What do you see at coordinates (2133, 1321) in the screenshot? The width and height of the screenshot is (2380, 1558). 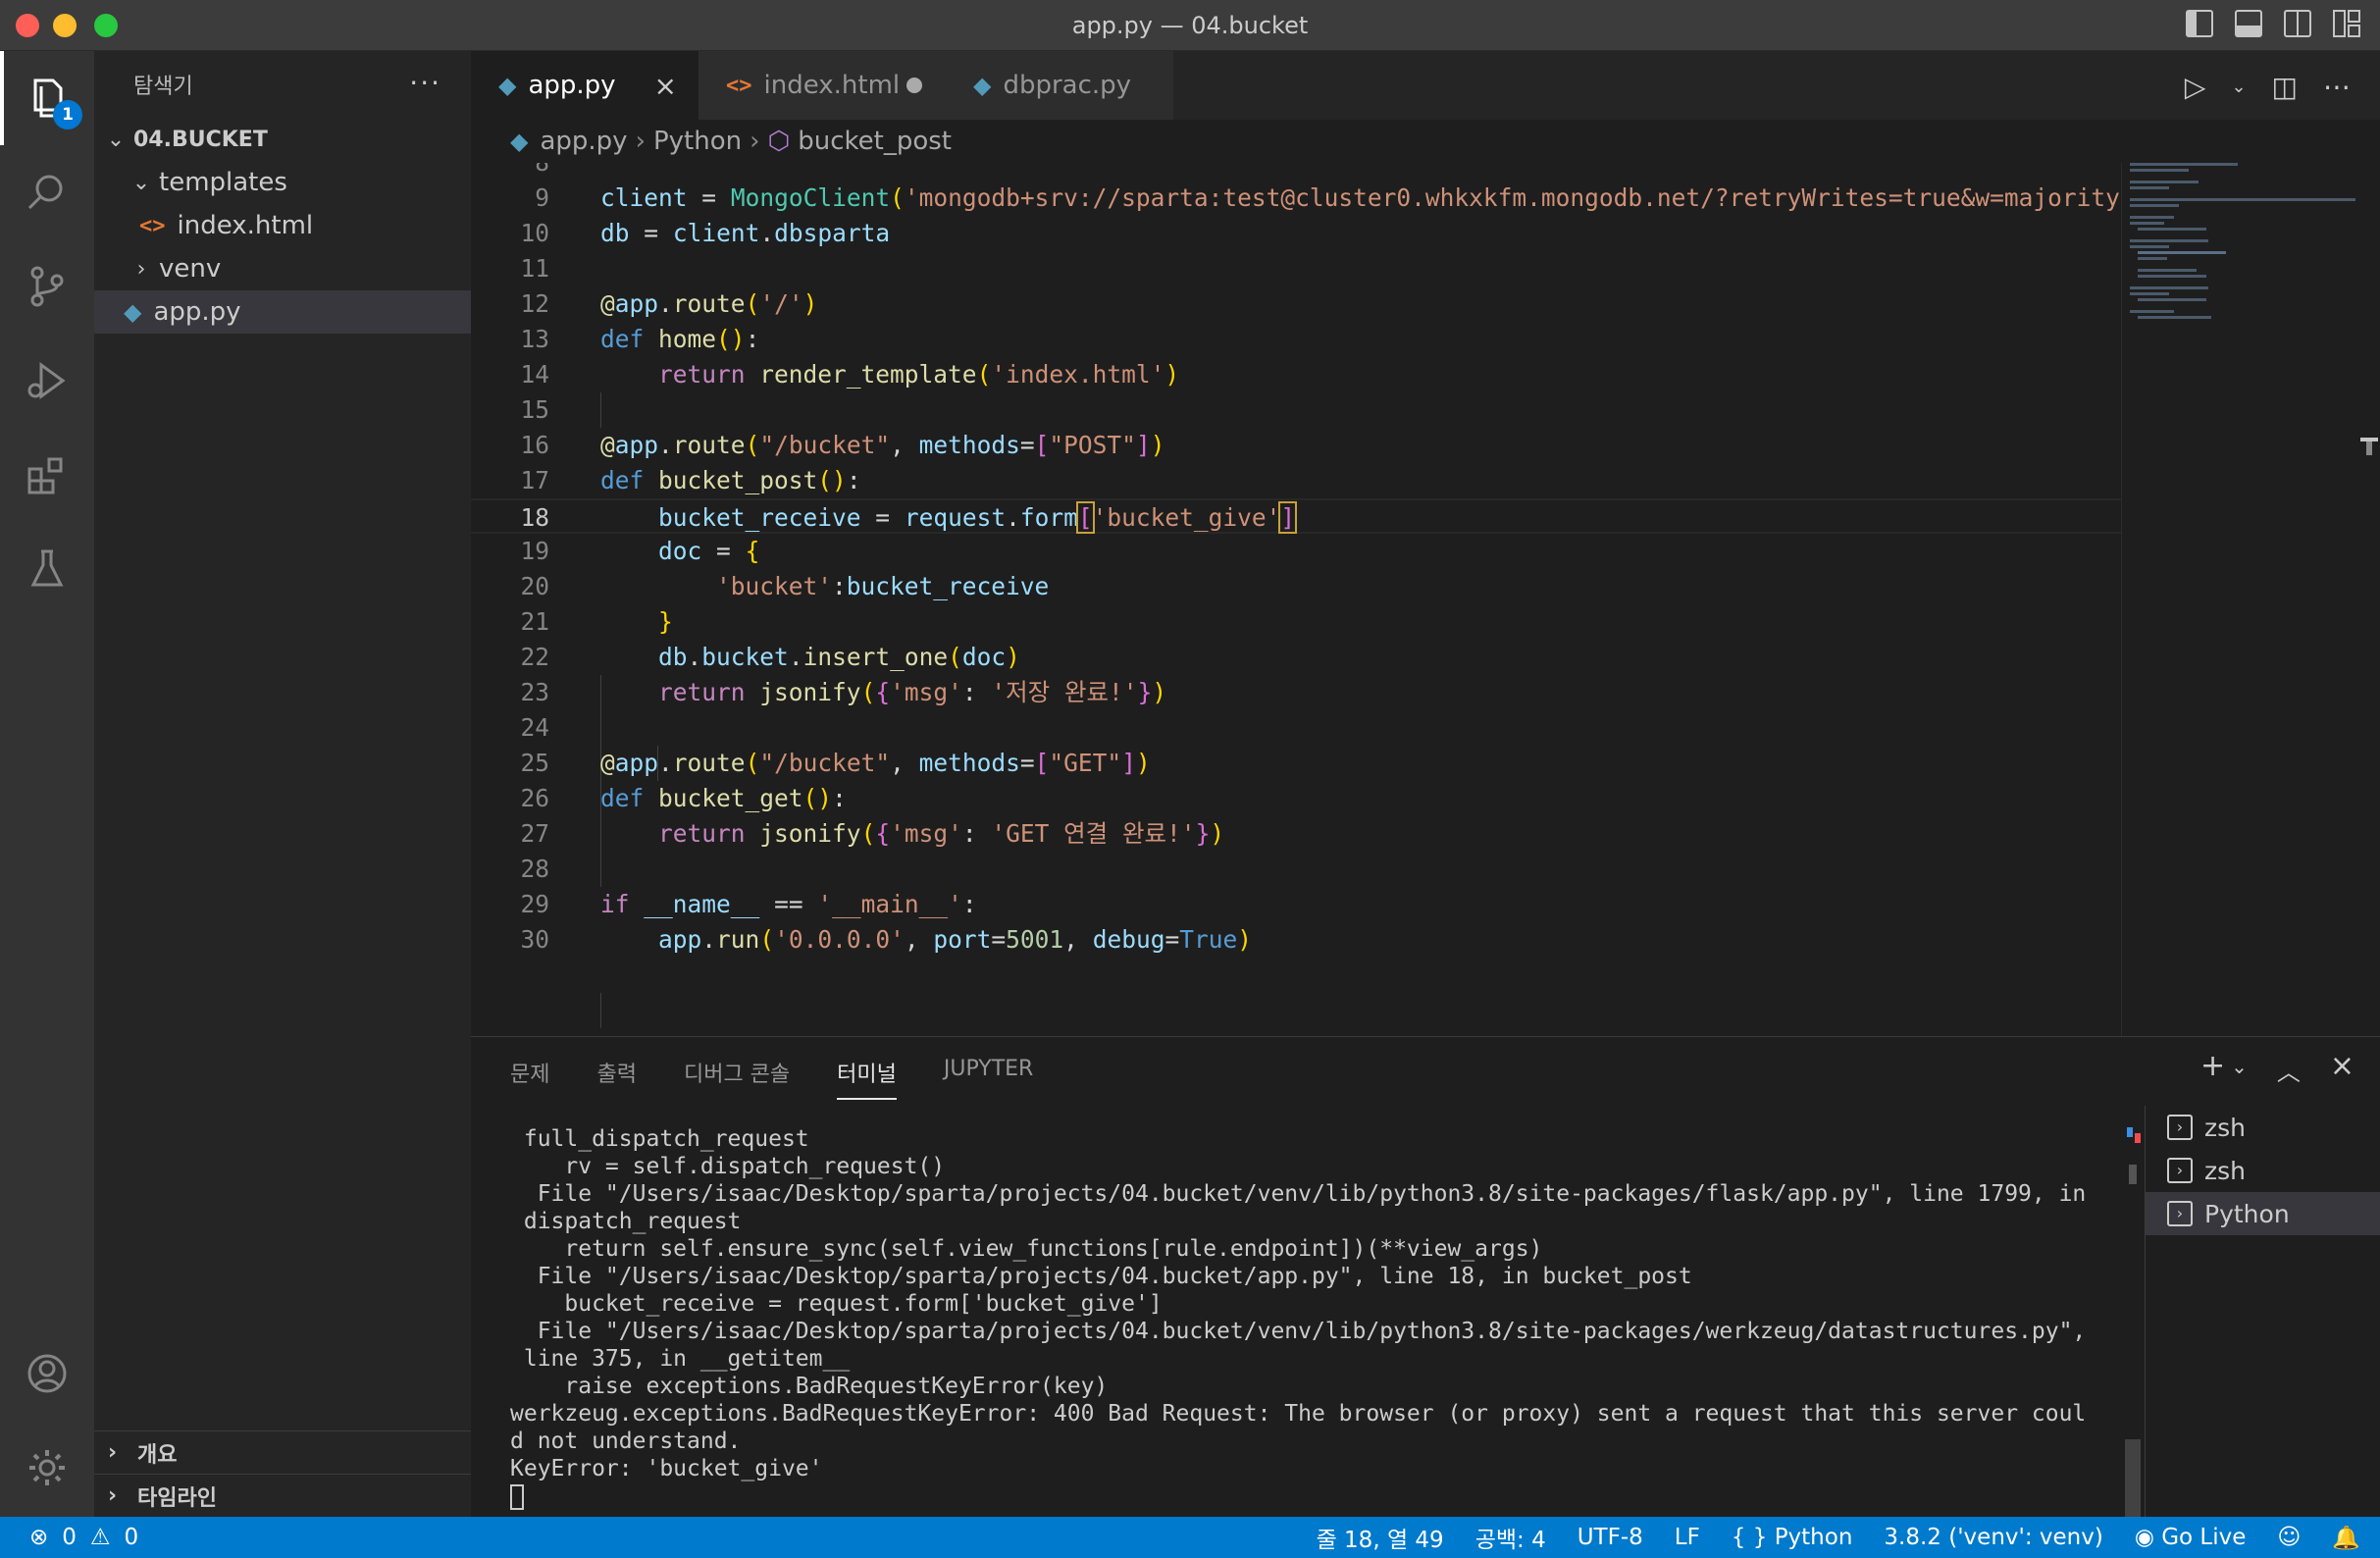 I see `terminal-scrollbar` at bounding box center [2133, 1321].